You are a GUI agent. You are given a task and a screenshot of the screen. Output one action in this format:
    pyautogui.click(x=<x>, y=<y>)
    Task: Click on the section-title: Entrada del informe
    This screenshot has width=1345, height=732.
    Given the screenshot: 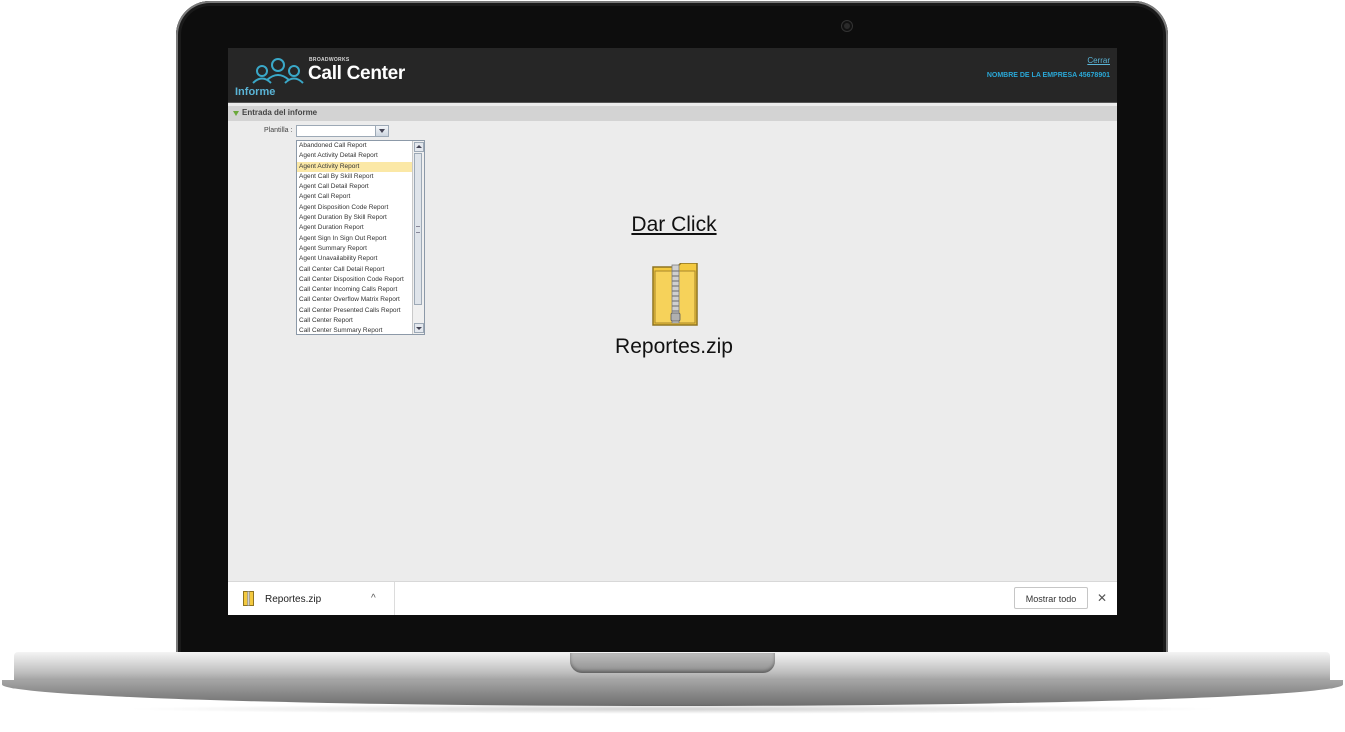 What is the action you would take?
    pyautogui.click(x=280, y=112)
    